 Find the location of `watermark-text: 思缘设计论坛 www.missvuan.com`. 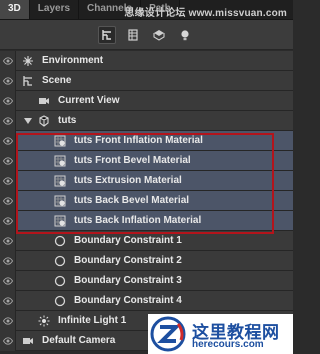

watermark-text: 思缘设计论坛 www.missvuan.com is located at coordinates (205, 13).